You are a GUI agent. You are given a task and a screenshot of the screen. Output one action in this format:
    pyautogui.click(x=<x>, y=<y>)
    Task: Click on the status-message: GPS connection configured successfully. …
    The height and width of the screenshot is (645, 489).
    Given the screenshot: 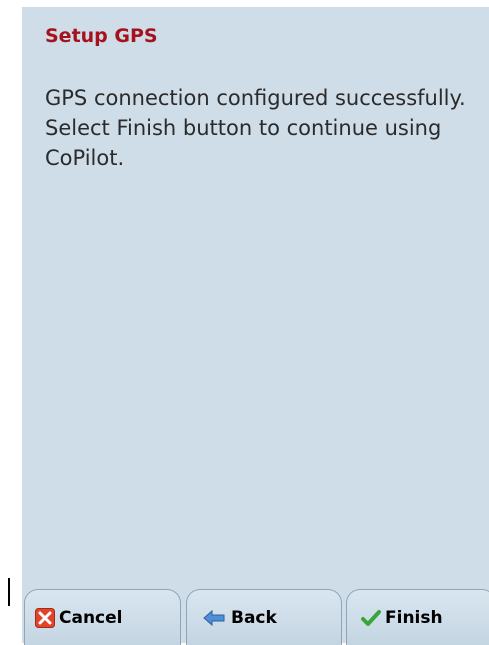 What is the action you would take?
    pyautogui.click(x=255, y=128)
    